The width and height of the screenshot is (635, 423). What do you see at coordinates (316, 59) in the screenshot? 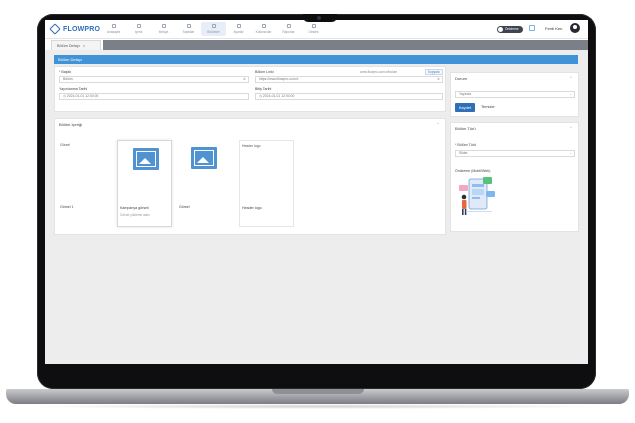
I see `page-header: Bölüm Detayı` at bounding box center [316, 59].